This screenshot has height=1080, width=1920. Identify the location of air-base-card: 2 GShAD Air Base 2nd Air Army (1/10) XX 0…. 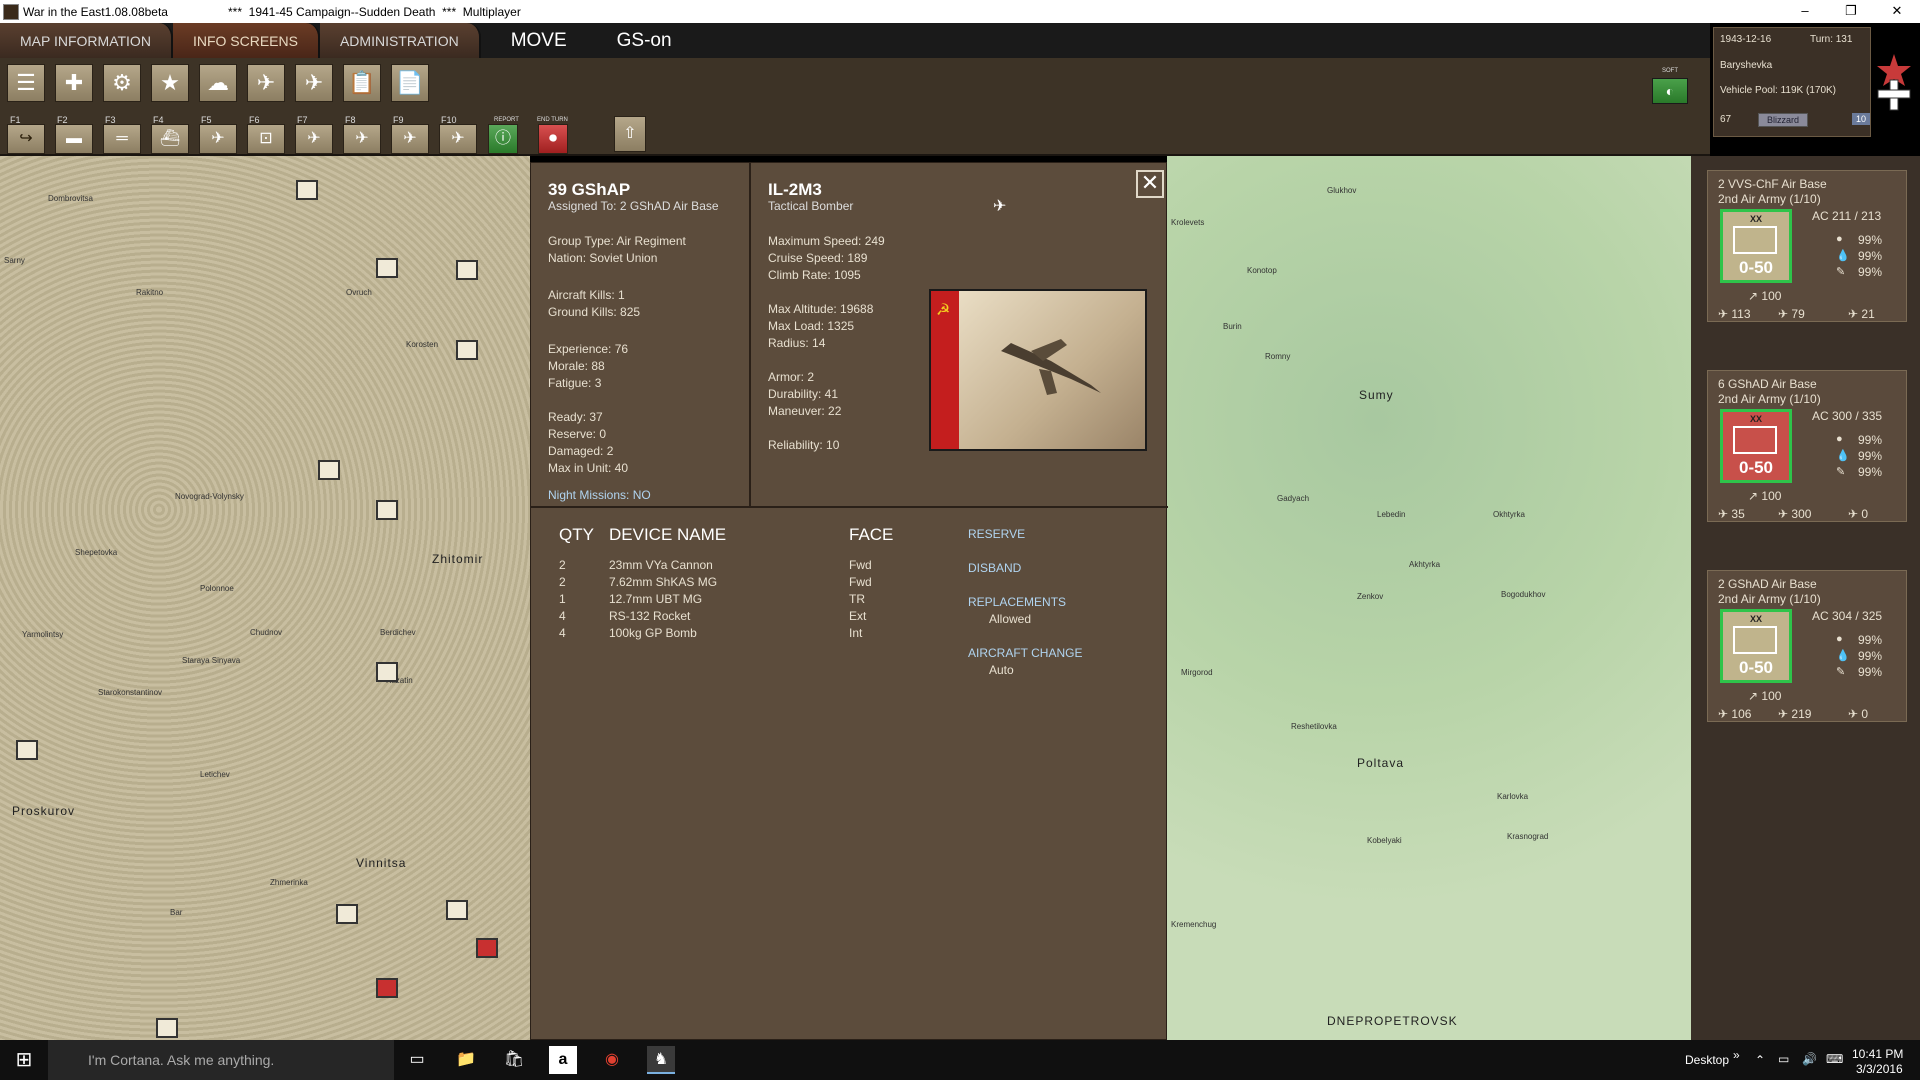
(1807, 646).